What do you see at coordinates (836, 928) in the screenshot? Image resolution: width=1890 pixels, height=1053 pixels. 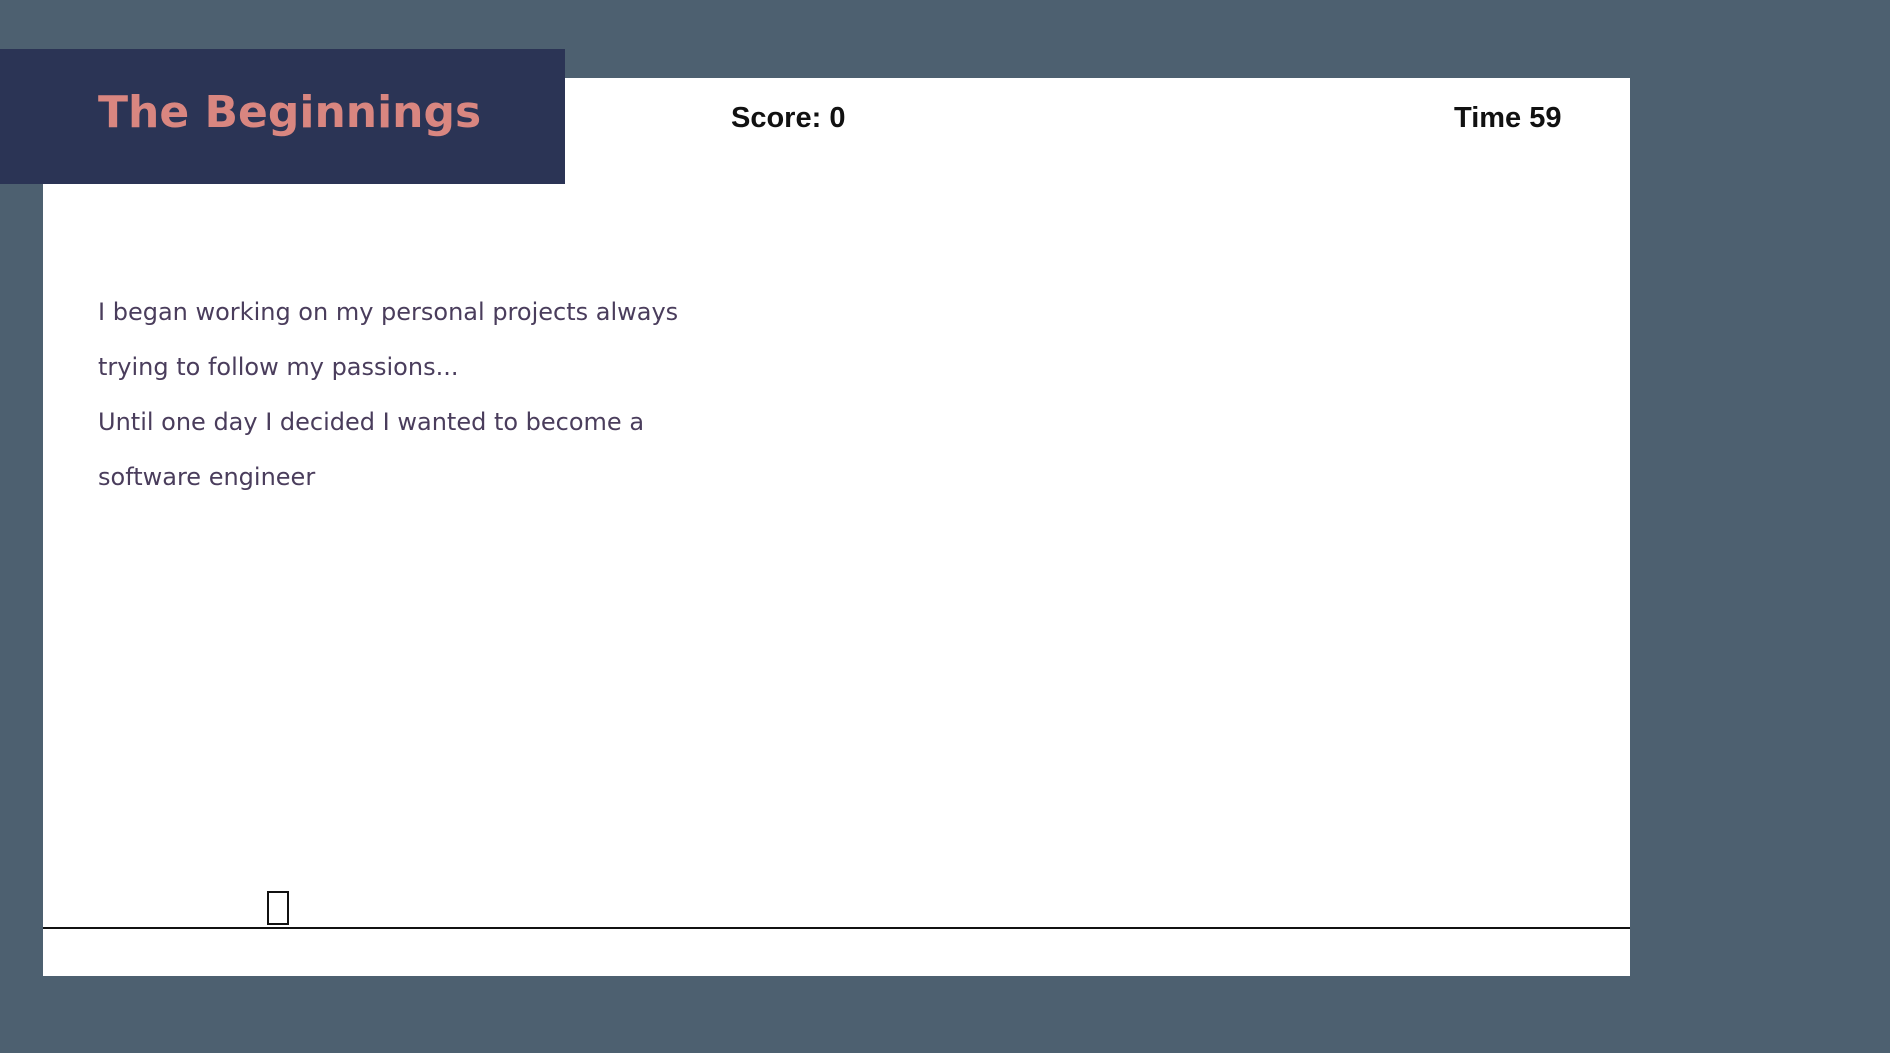 I see `ground-line` at bounding box center [836, 928].